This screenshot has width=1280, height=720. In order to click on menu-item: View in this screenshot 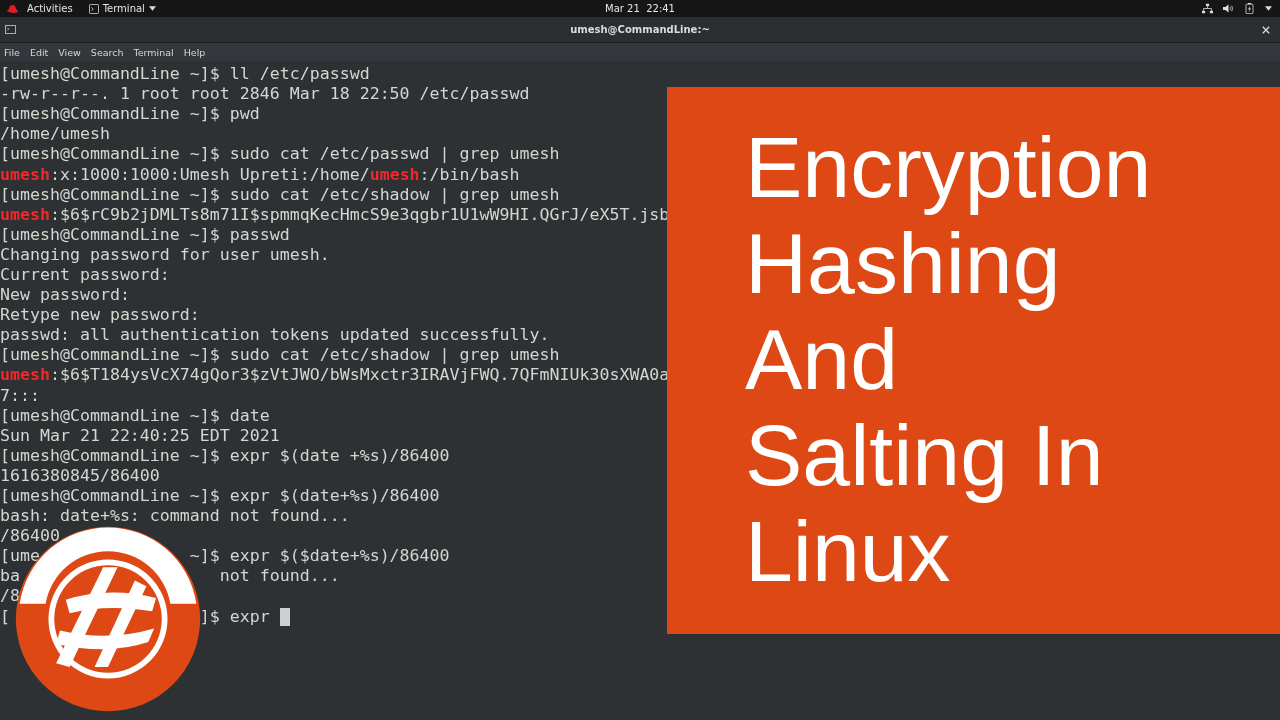, I will do `click(69, 52)`.